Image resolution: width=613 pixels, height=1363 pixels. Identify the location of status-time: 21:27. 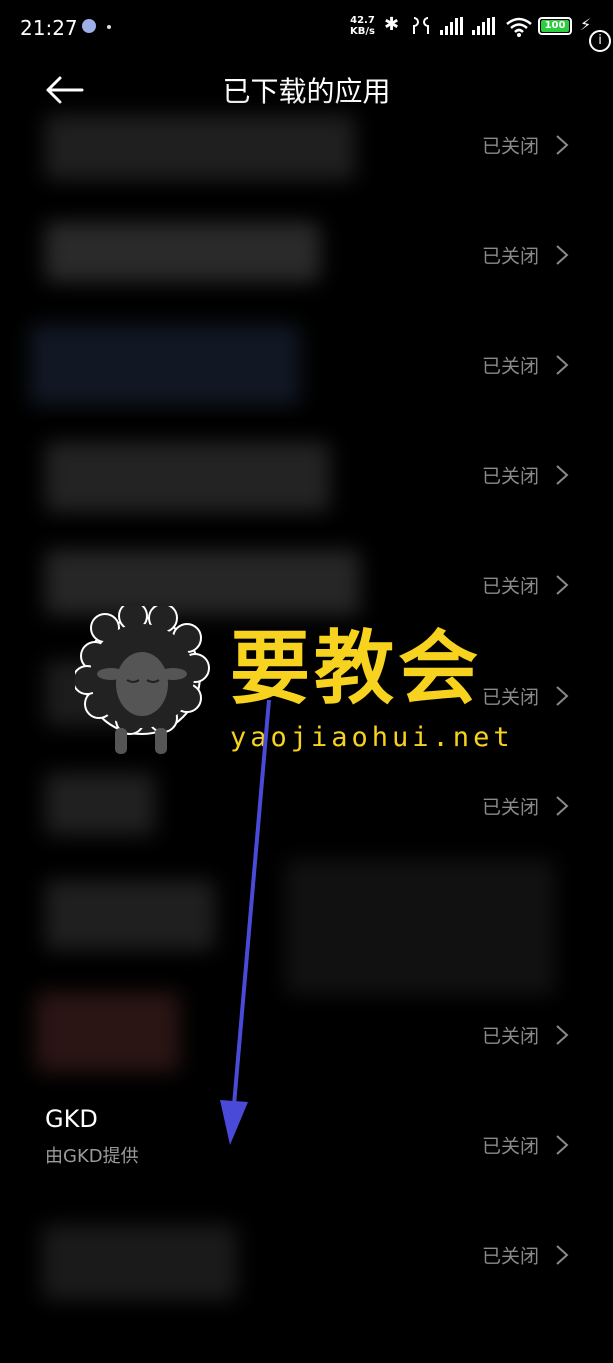
(49, 28).